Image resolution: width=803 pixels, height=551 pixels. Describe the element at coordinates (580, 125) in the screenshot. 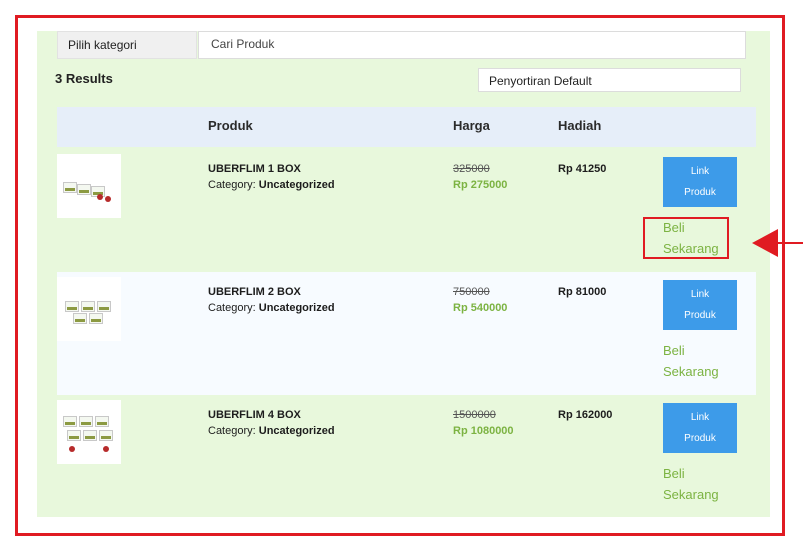

I see `column-header-reward: Hadiah` at that location.